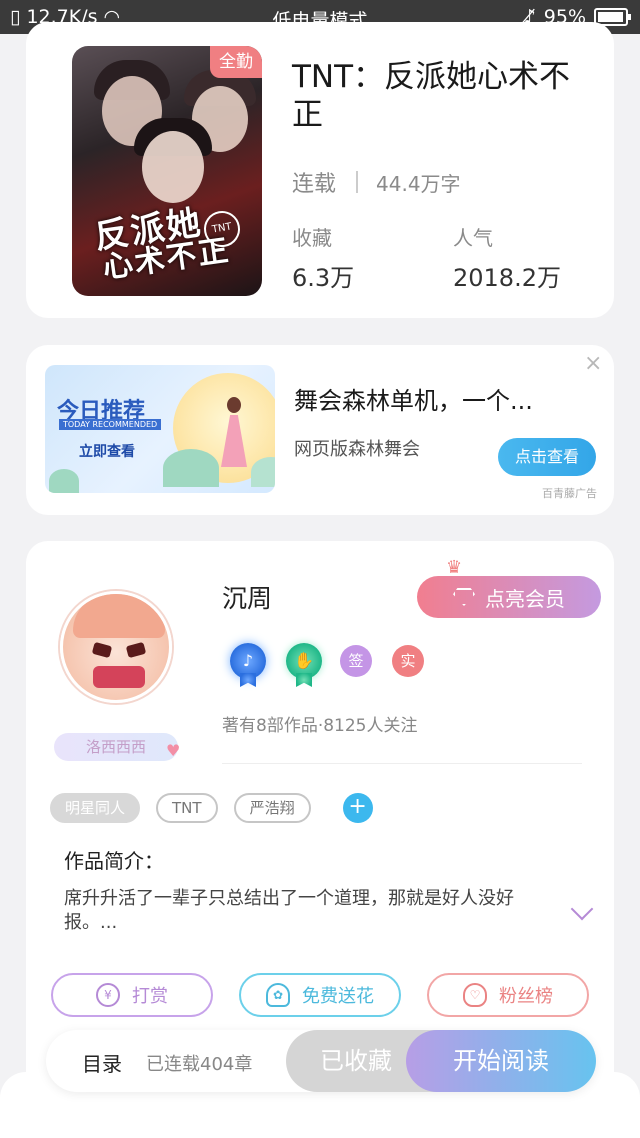 The image size is (640, 1138). I want to click on catalog-button: 目录, so click(102, 1062).